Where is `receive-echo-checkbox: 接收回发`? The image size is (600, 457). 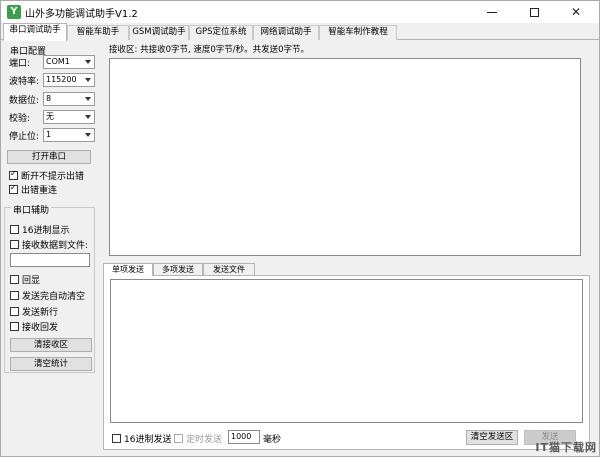
receive-echo-checkbox: 接收回发 is located at coordinates (34, 327).